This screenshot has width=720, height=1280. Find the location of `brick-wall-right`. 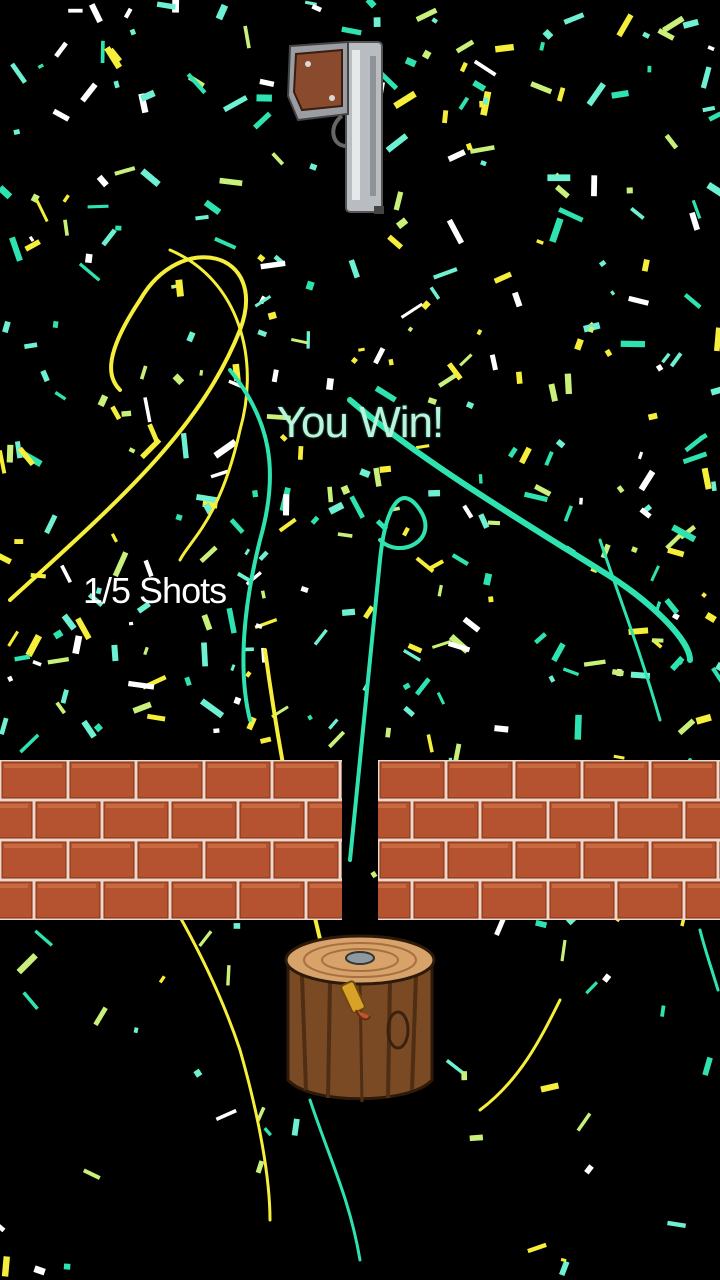

brick-wall-right is located at coordinates (549, 840).